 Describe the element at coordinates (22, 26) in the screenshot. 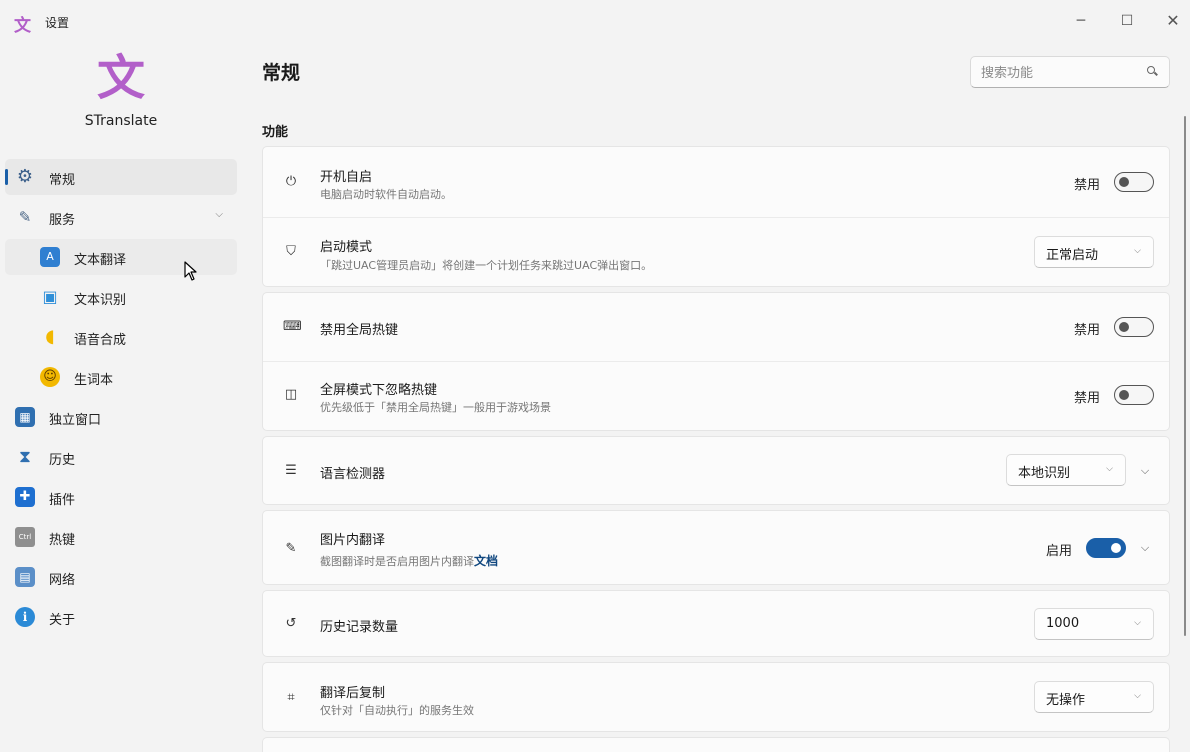

I see `translate-logo-icon: 文` at that location.